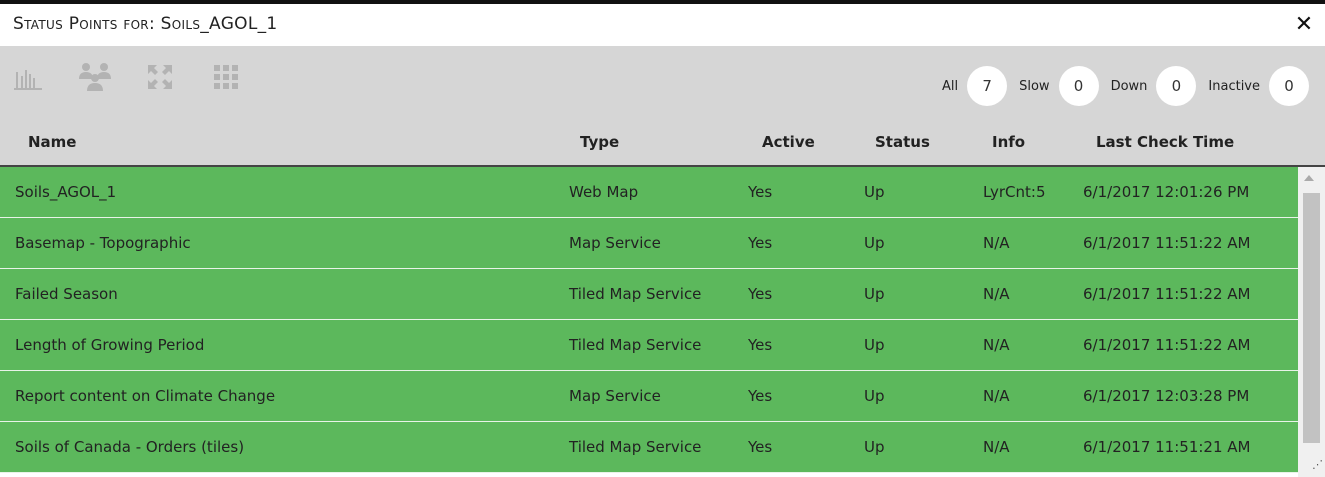 Image resolution: width=1325 pixels, height=477 pixels. I want to click on slow-label: Slow, so click(1034, 86).